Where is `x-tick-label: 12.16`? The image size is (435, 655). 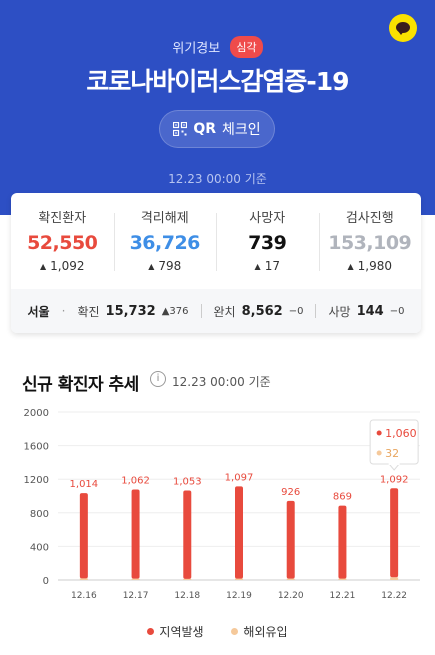
x-tick-label: 12.16 is located at coordinates (84, 596).